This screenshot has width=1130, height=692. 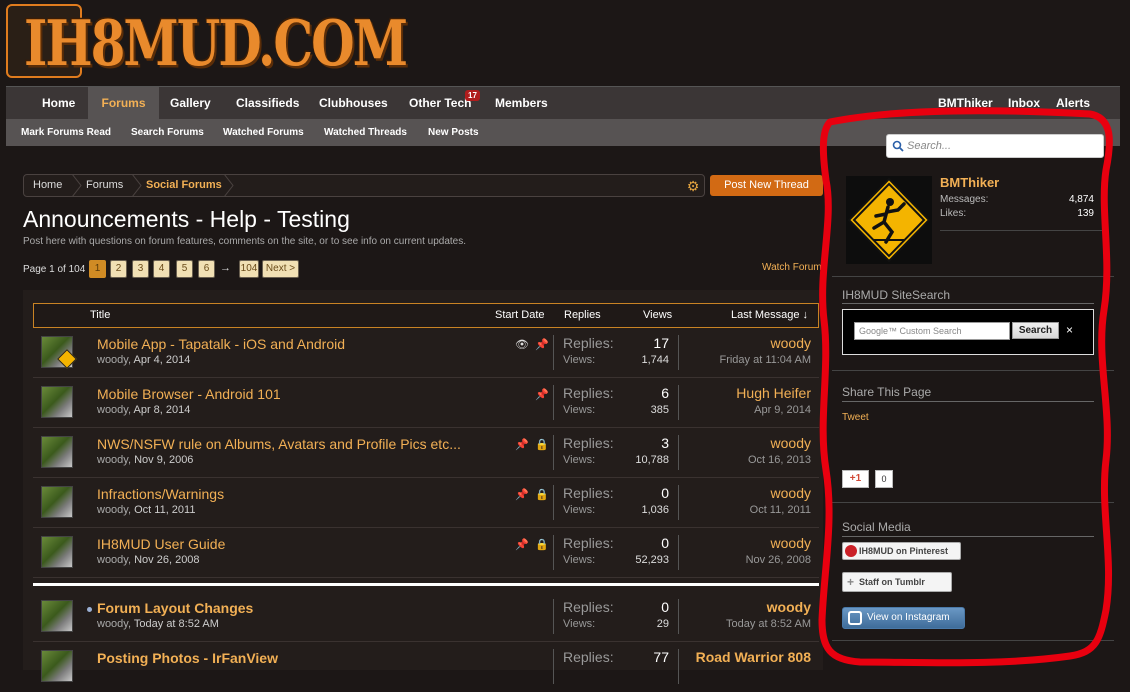 What do you see at coordinates (187, 658) in the screenshot?
I see `thread-title: Posting Photos - IrFanView` at bounding box center [187, 658].